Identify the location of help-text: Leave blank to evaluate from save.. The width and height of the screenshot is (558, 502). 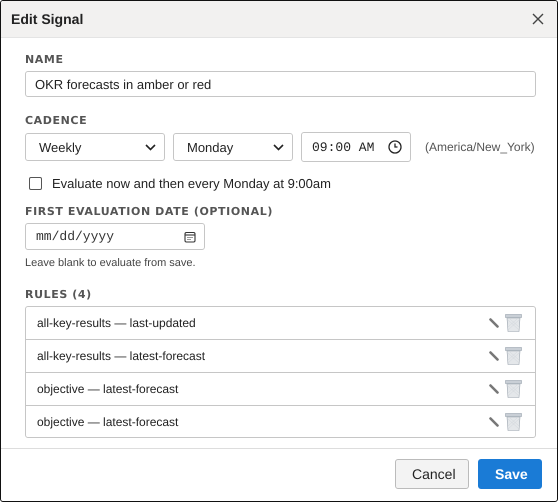
(110, 263).